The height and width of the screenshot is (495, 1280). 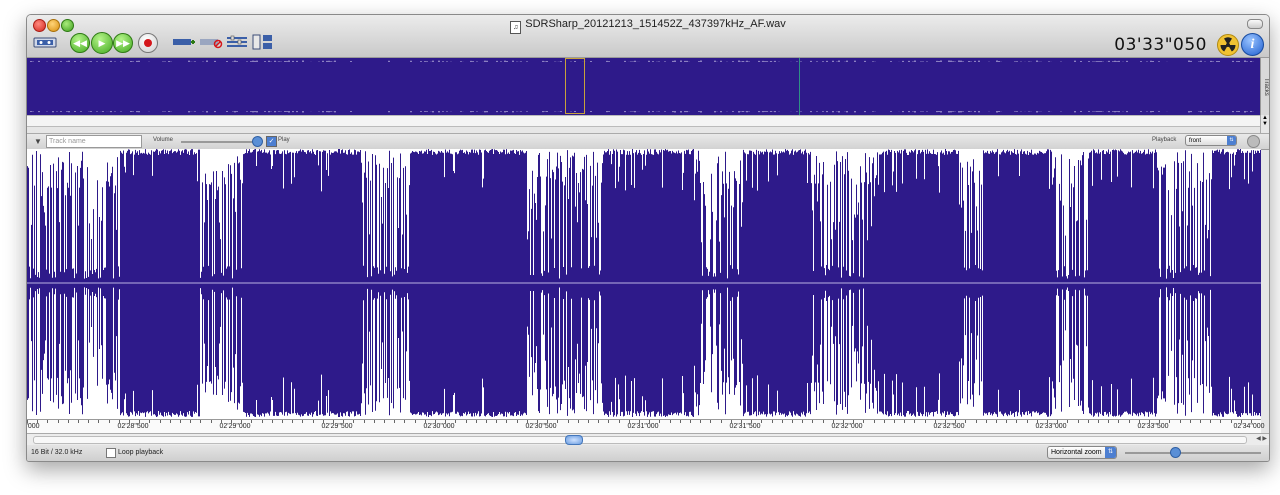 What do you see at coordinates (1164, 140) in the screenshot?
I see `playback-label: Playback` at bounding box center [1164, 140].